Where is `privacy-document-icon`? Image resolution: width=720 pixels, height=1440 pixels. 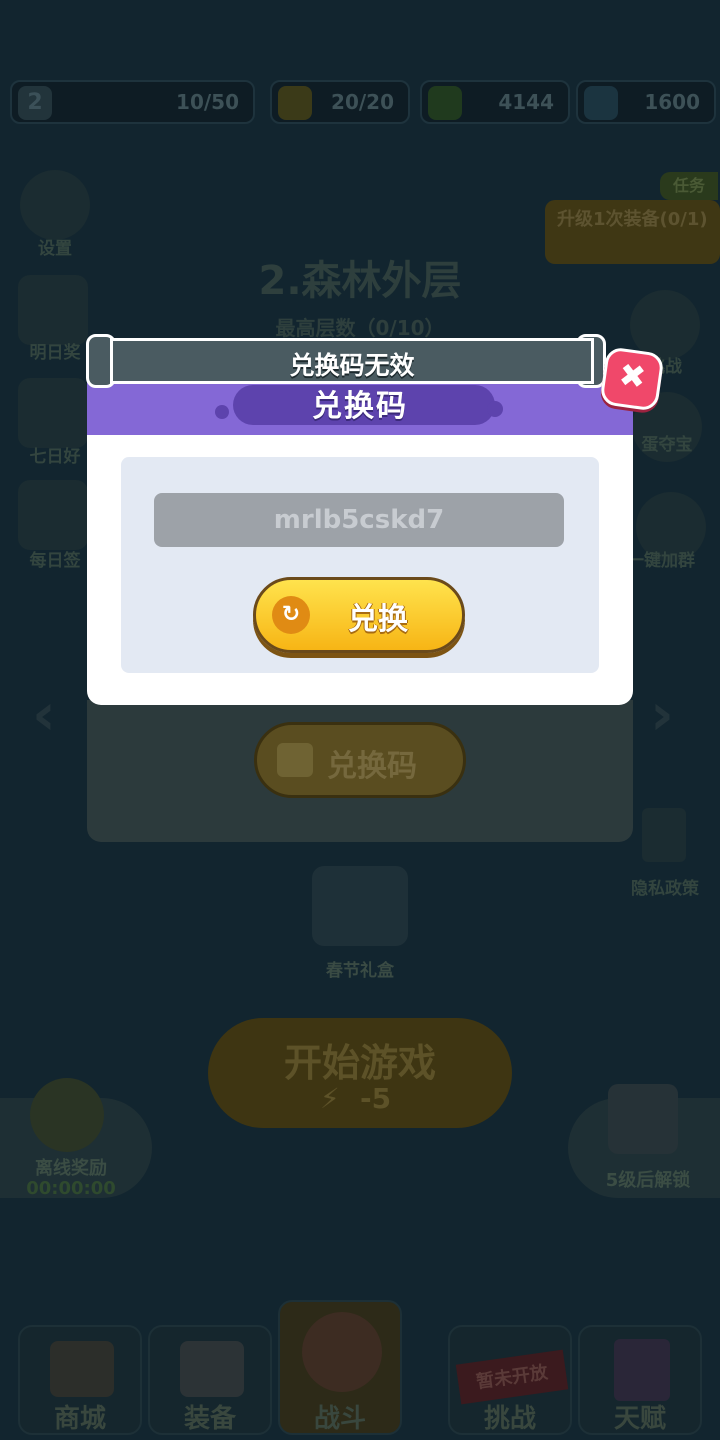
privacy-document-icon is located at coordinates (664, 835).